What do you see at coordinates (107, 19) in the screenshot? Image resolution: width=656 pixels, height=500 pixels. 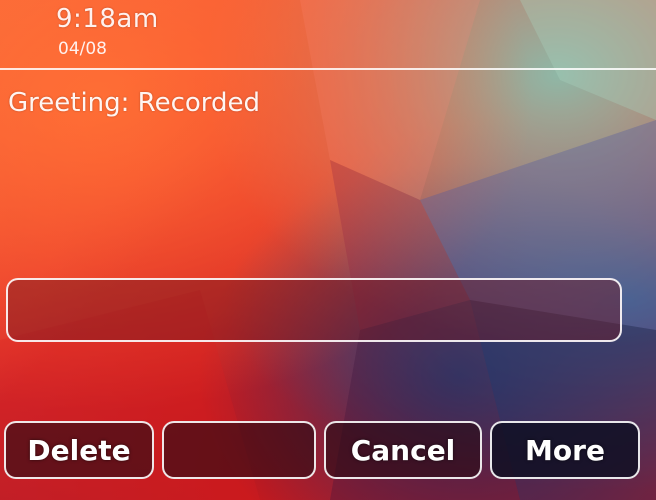 I see `clock-time: 9:18am` at bounding box center [107, 19].